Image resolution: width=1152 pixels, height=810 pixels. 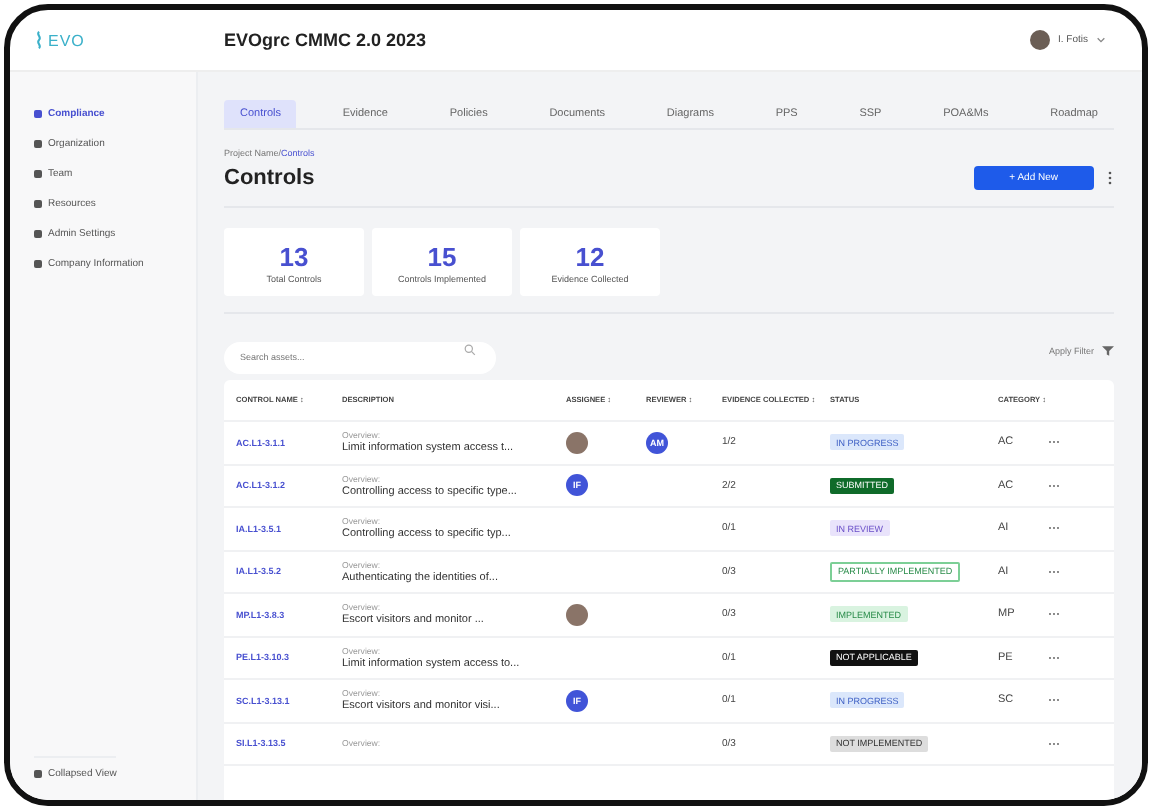 I want to click on filter-icon, so click(x=1108, y=350).